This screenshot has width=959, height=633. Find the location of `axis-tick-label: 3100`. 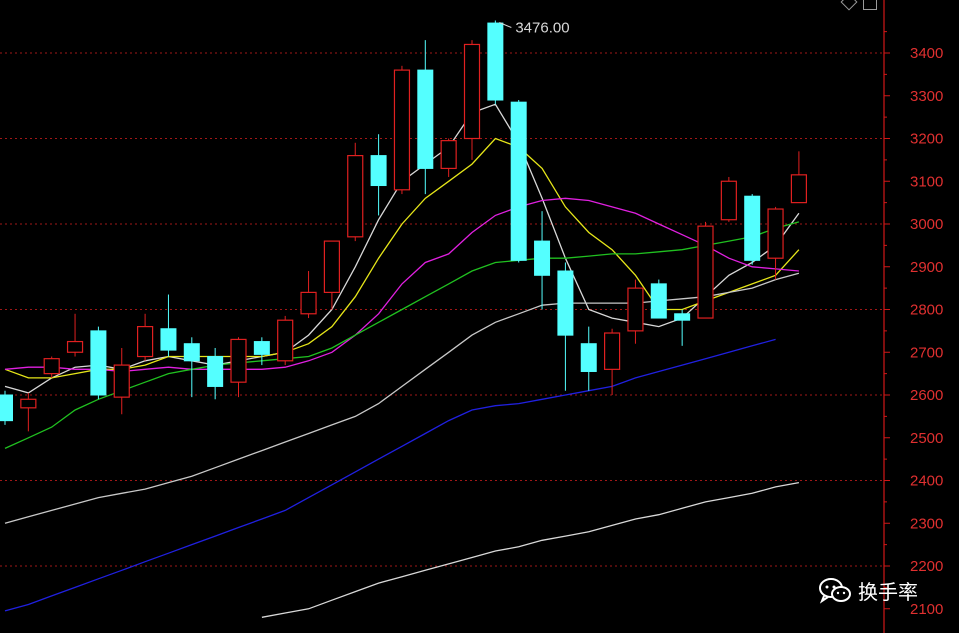

axis-tick-label: 3100 is located at coordinates (926, 181).